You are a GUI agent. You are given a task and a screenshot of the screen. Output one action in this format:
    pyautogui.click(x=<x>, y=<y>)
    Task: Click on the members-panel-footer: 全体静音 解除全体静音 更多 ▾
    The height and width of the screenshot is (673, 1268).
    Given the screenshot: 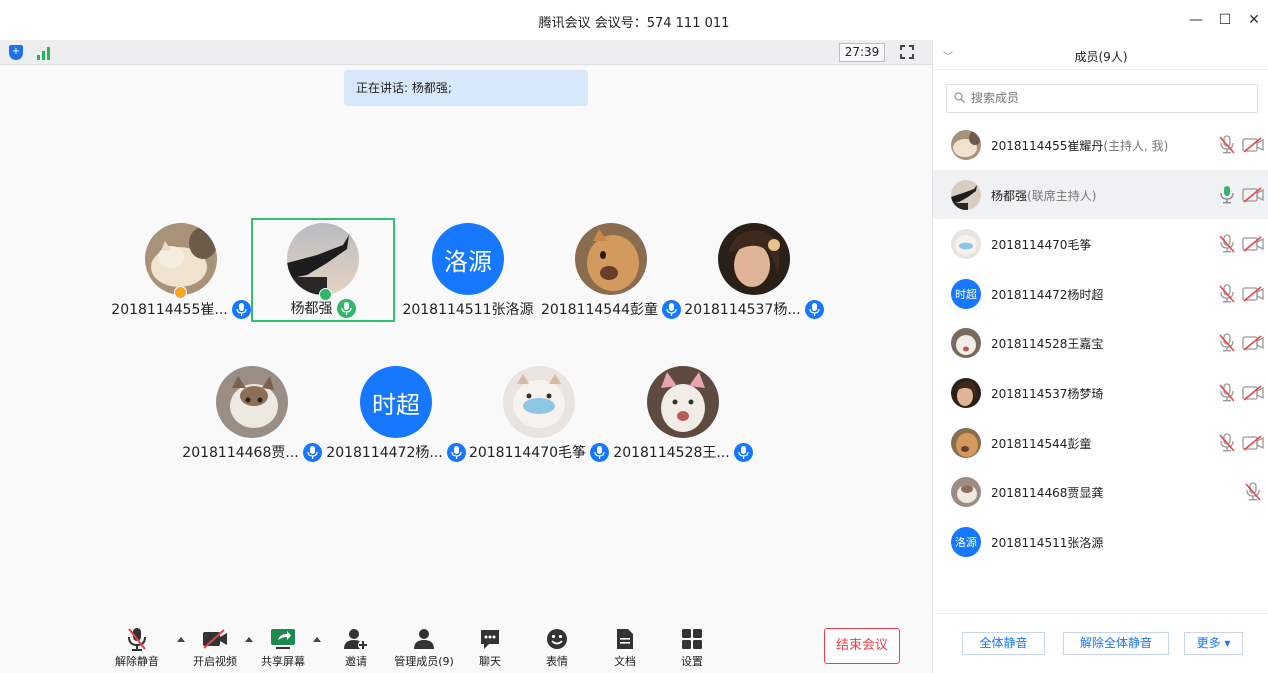 What is the action you would take?
    pyautogui.click(x=1100, y=643)
    